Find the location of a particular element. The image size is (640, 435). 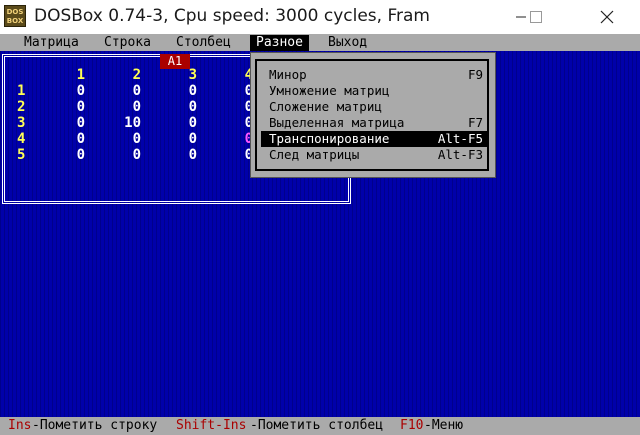

menu-column: Столбец is located at coordinates (203, 43).